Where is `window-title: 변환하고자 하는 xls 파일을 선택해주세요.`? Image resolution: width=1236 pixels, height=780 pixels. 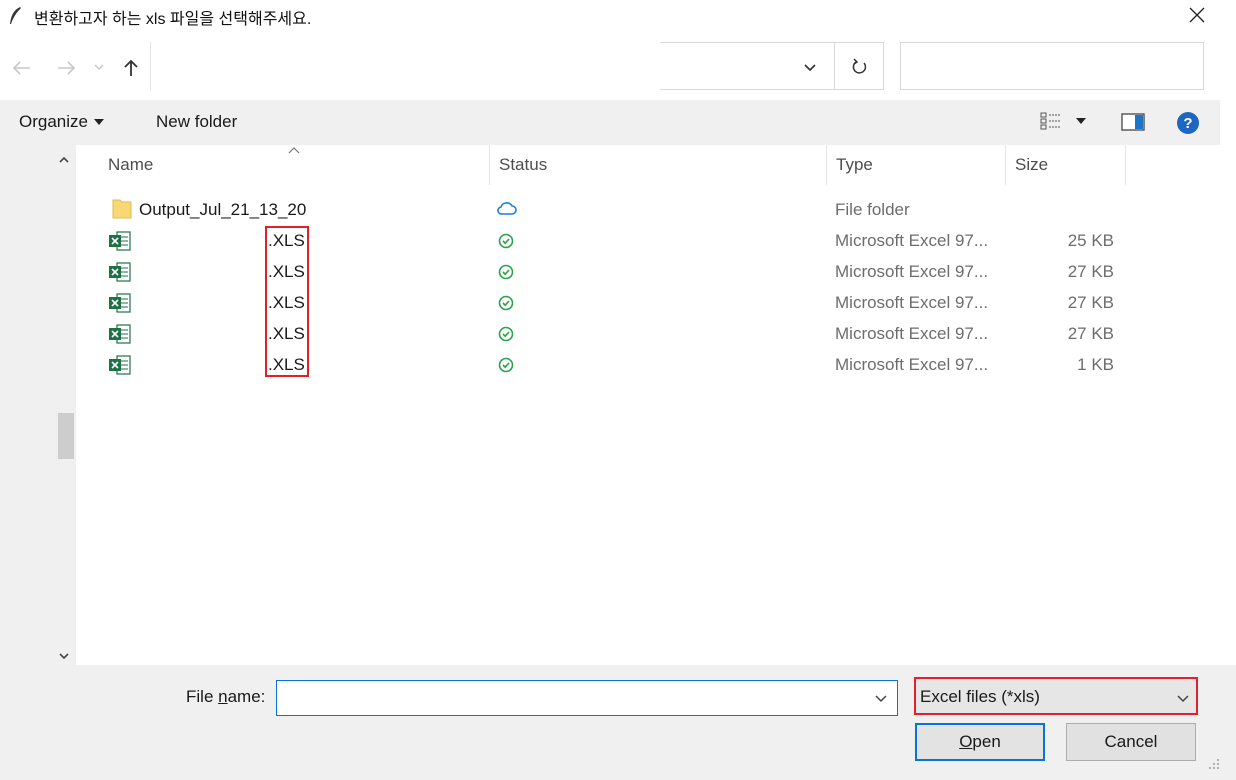
window-title: 변환하고자 하는 xls 파일을 선택해주세요. is located at coordinates (173, 19).